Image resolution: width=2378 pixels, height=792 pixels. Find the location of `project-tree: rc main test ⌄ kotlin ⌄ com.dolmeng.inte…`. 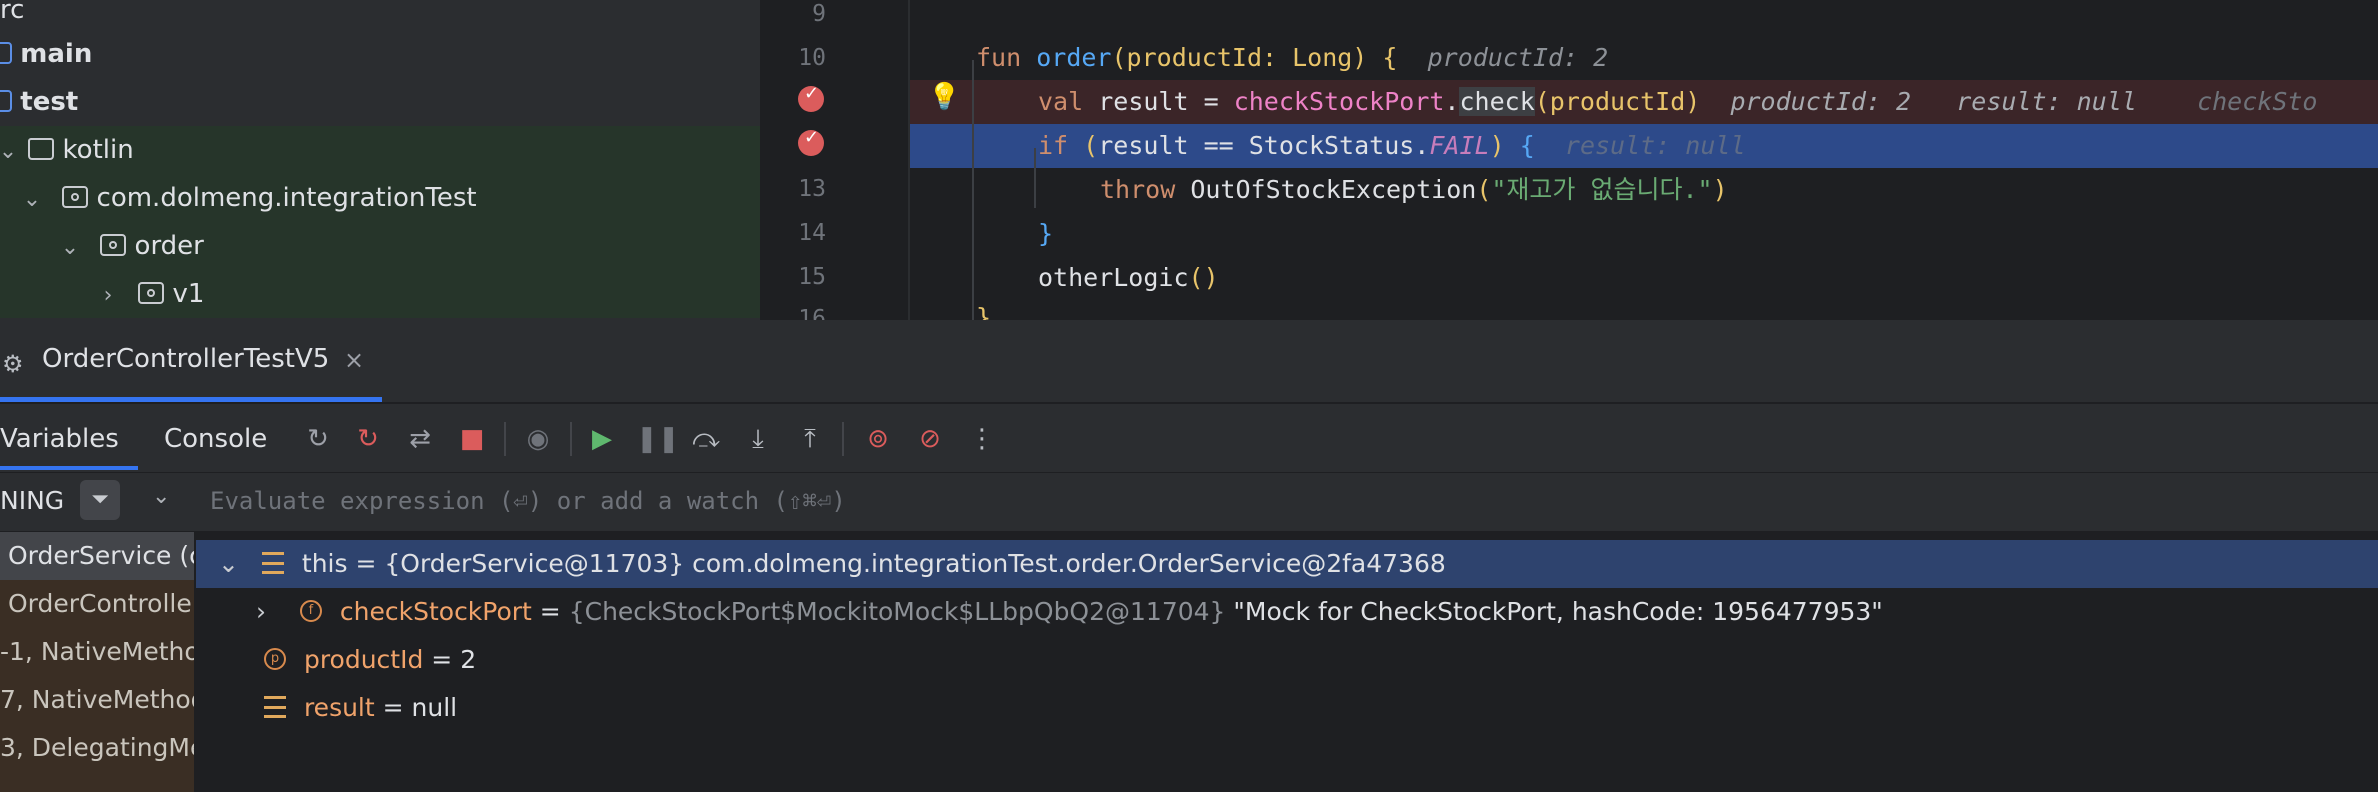

project-tree: rc main test ⌄ kotlin ⌄ com.dolmeng.inte… is located at coordinates (380, 160).